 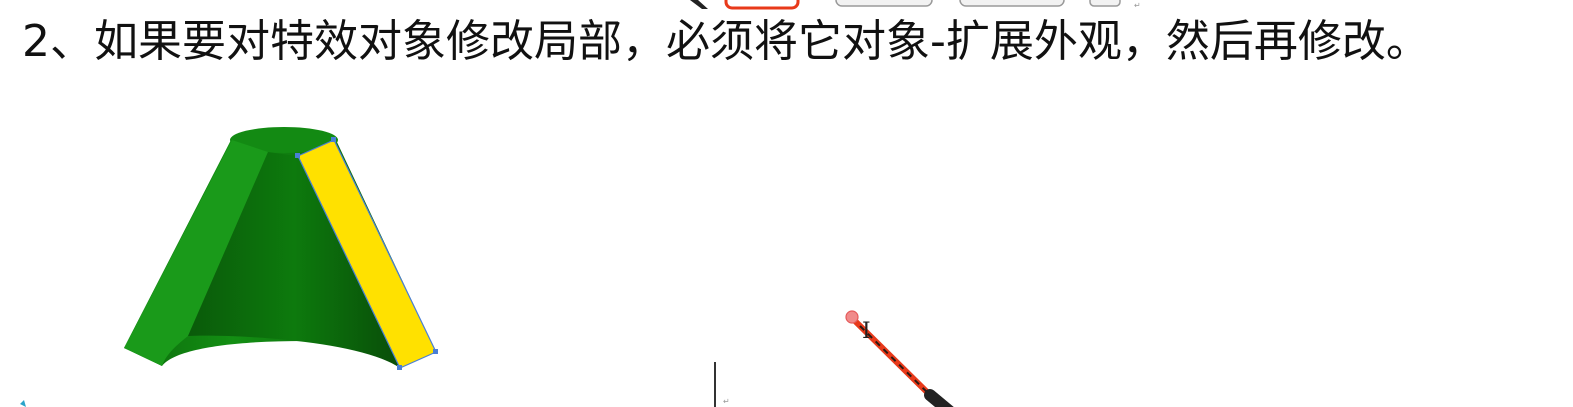 I want to click on corner-mark, so click(x=23, y=403).